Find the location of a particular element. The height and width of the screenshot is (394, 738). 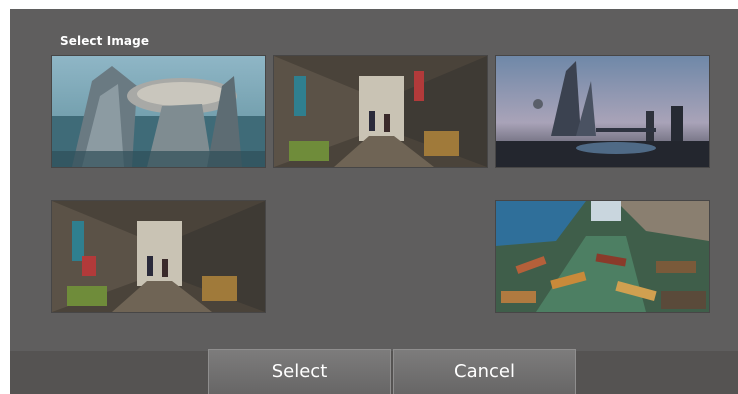

dialog-title: Select Image is located at coordinates (105, 41).